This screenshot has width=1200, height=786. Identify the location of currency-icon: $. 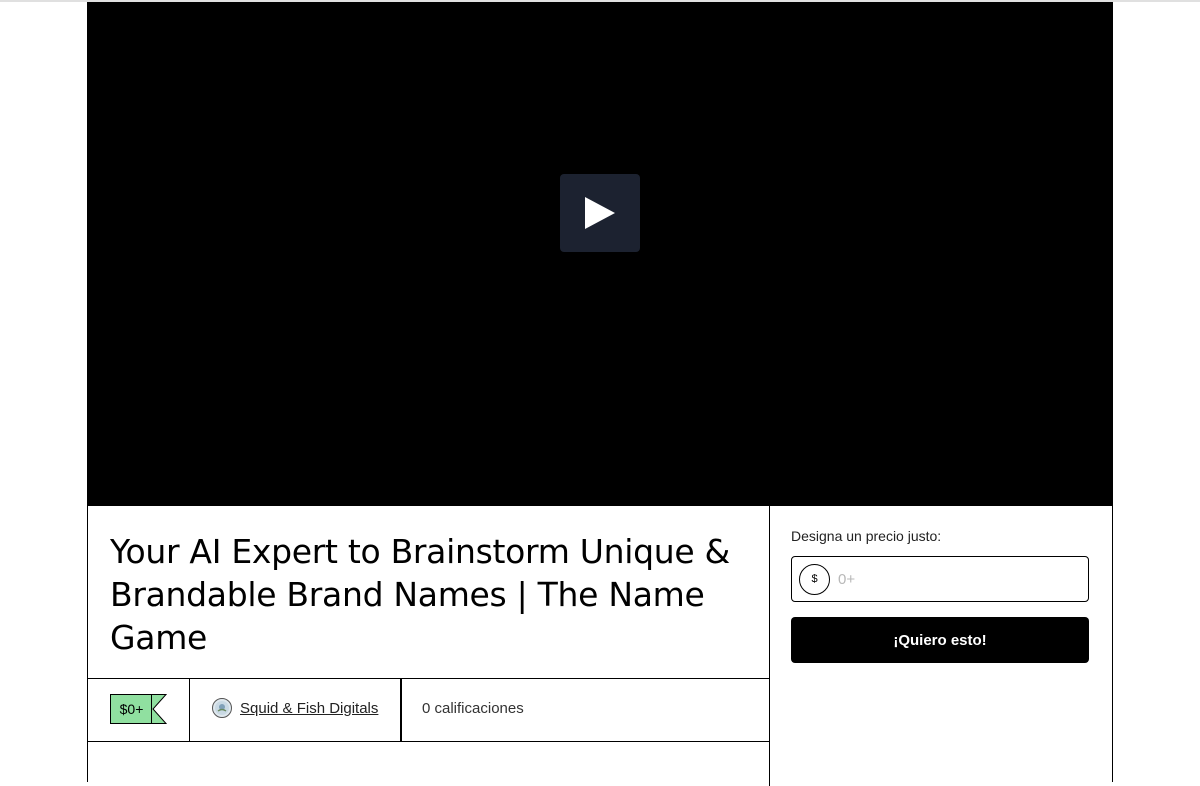
(814, 579).